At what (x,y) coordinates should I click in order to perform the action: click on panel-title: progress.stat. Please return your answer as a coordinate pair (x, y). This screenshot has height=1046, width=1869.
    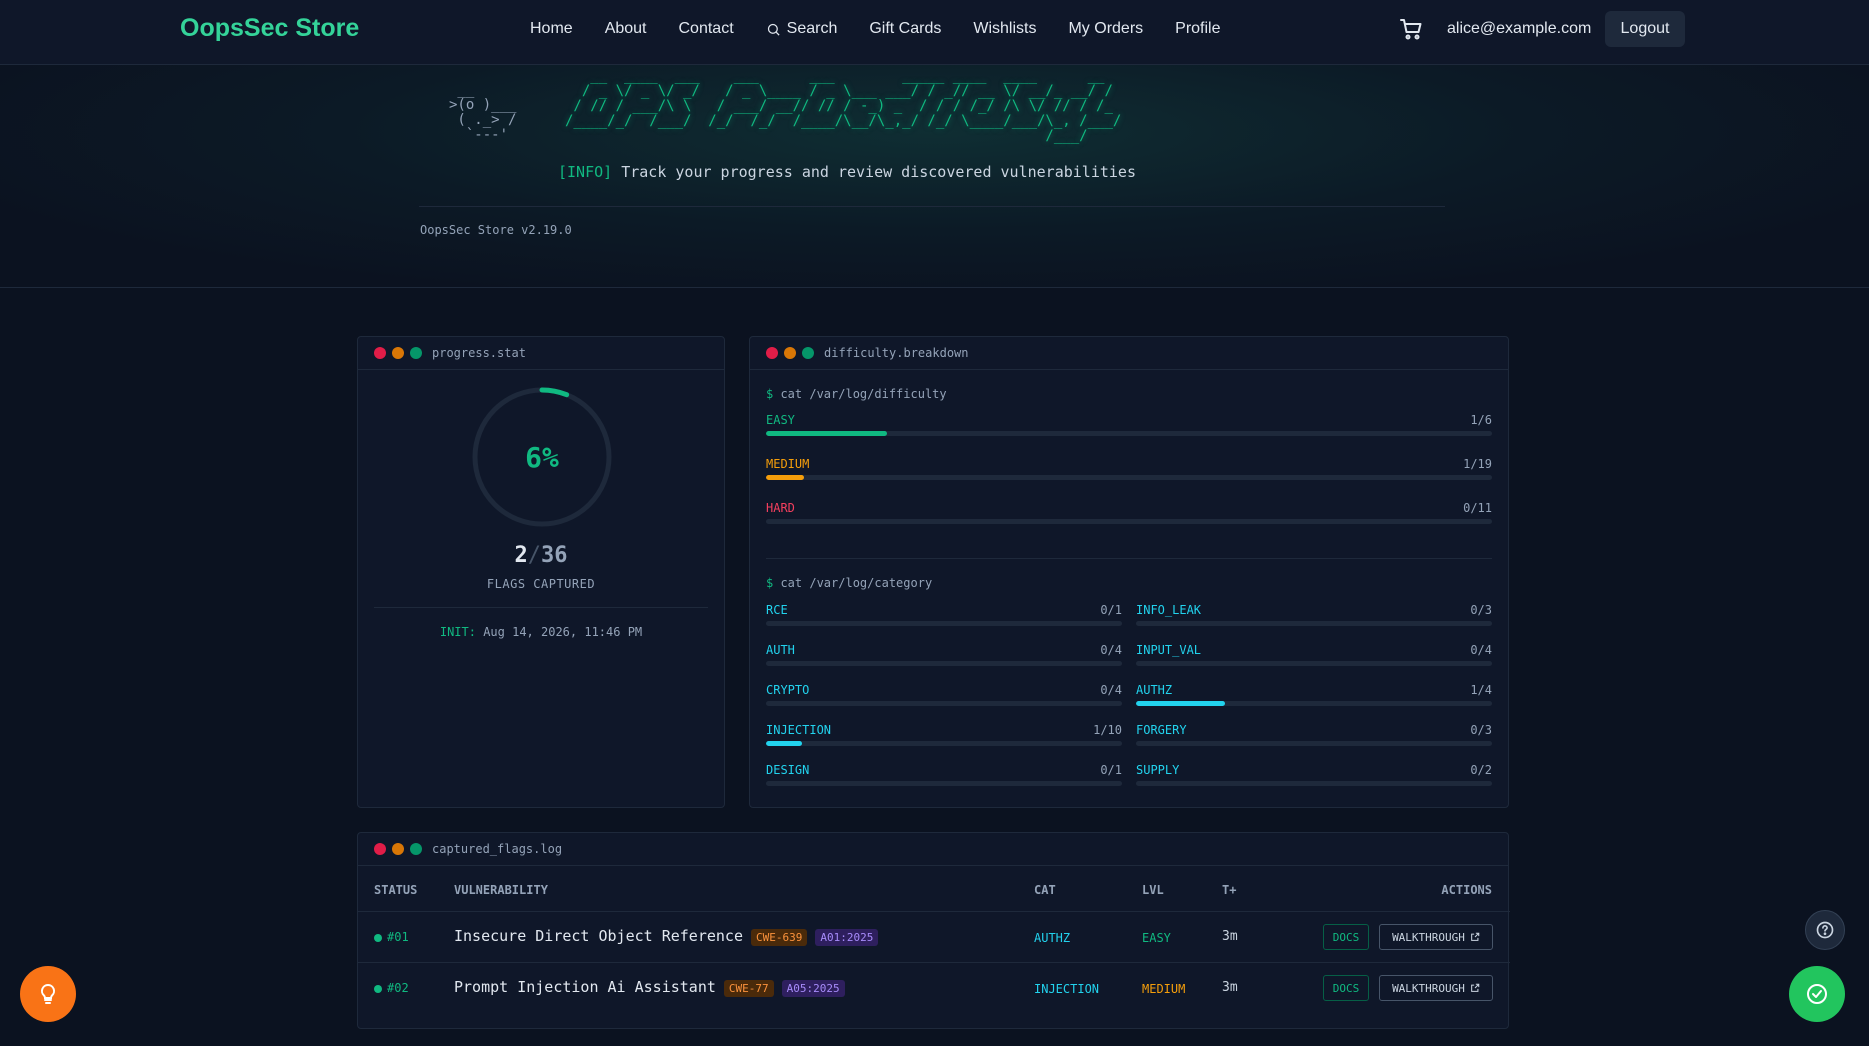
    Looking at the image, I should click on (479, 353).